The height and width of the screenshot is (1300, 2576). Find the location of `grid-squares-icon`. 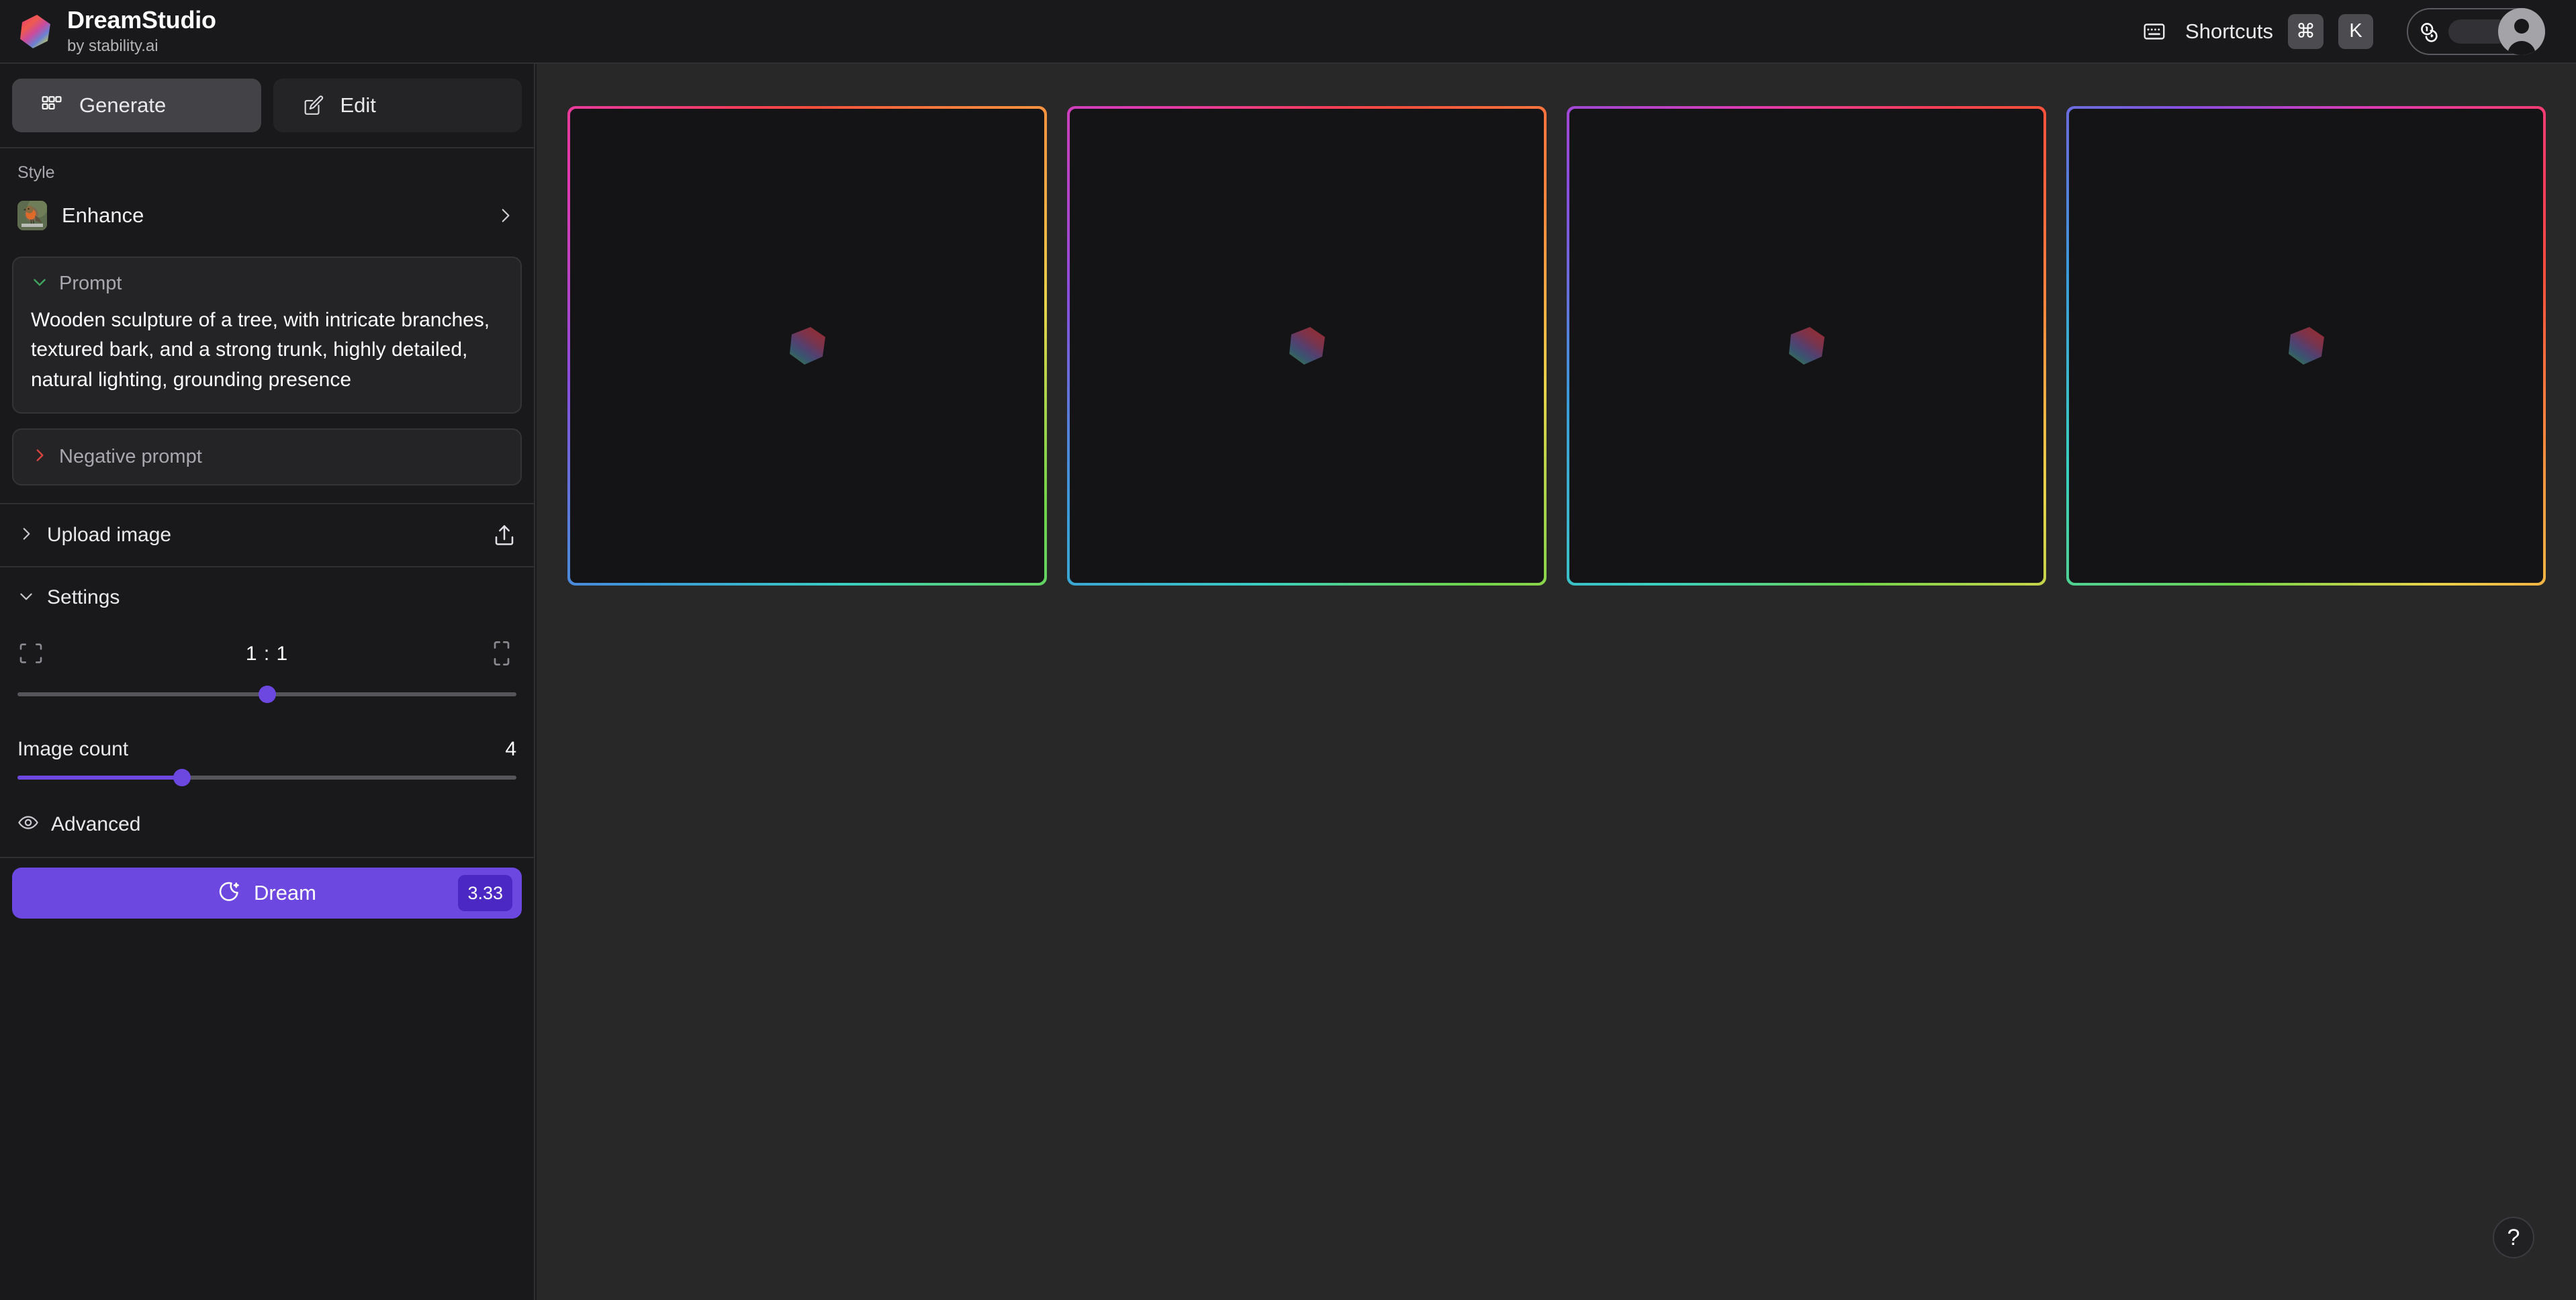

grid-squares-icon is located at coordinates (51, 105).